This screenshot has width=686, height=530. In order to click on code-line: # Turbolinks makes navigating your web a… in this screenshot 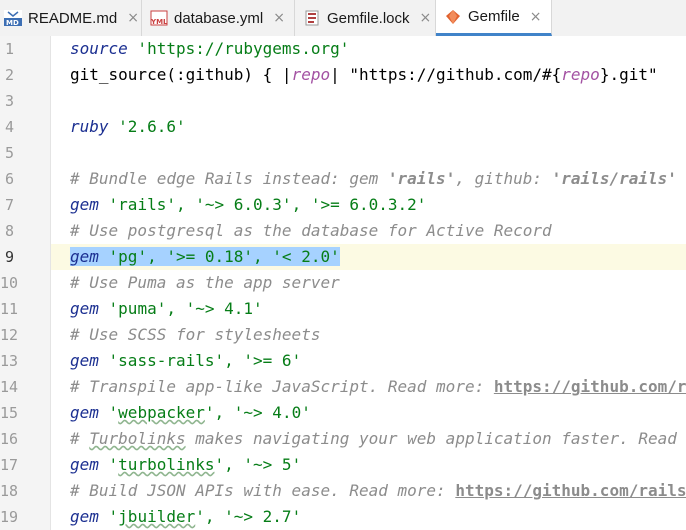, I will do `click(368, 439)`.